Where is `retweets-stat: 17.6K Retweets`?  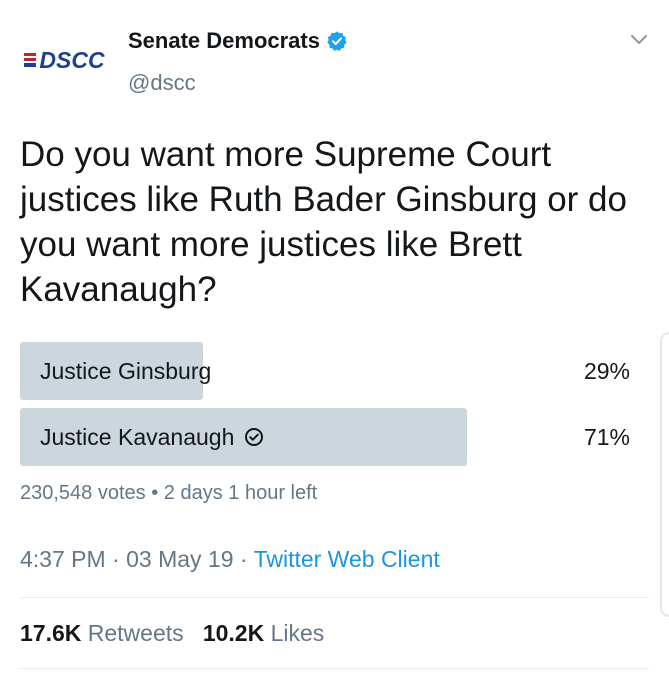
retweets-stat: 17.6K Retweets is located at coordinates (105, 633).